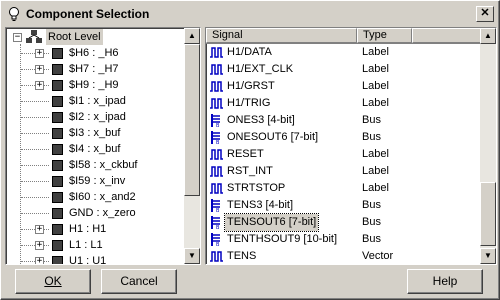 Image resolution: width=500 pixels, height=300 pixels. Describe the element at coordinates (343, 222) in the screenshot. I see `signal-row: B TENSOUT6 [7-bit] Bus` at that location.